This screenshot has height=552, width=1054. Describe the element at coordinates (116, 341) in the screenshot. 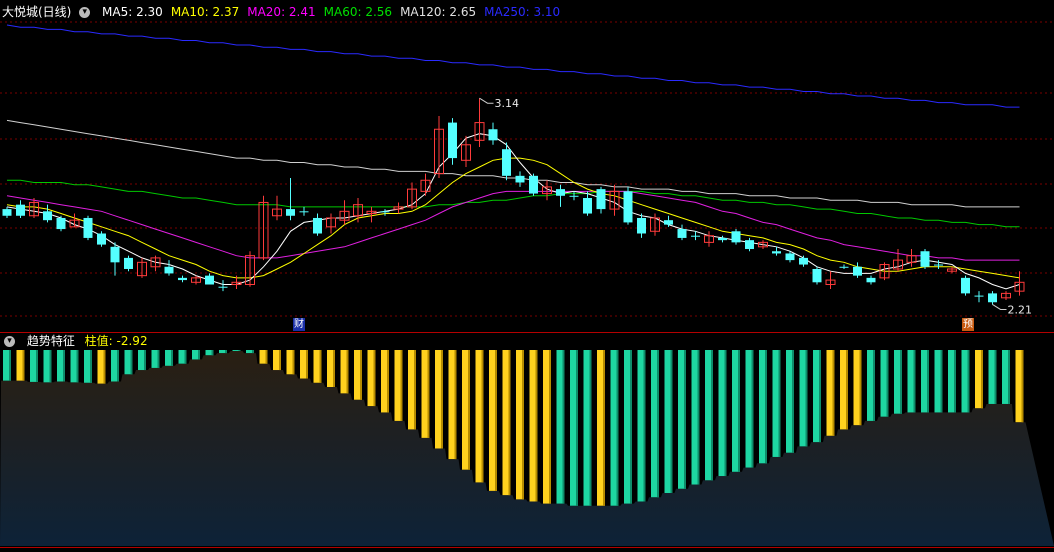

I see `histogram-value: 柱值: -2.92` at that location.